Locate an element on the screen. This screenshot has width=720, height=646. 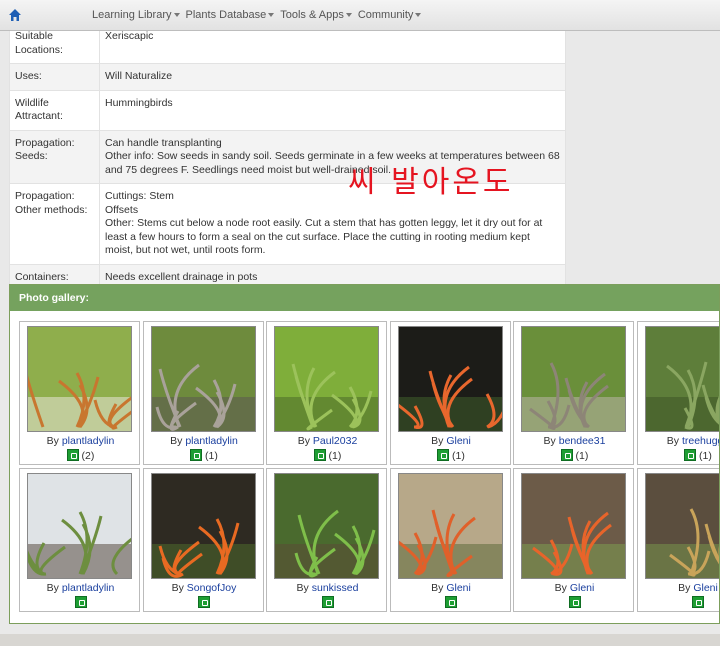
attribute-value: Hummingbirds is located at coordinates (332, 110).